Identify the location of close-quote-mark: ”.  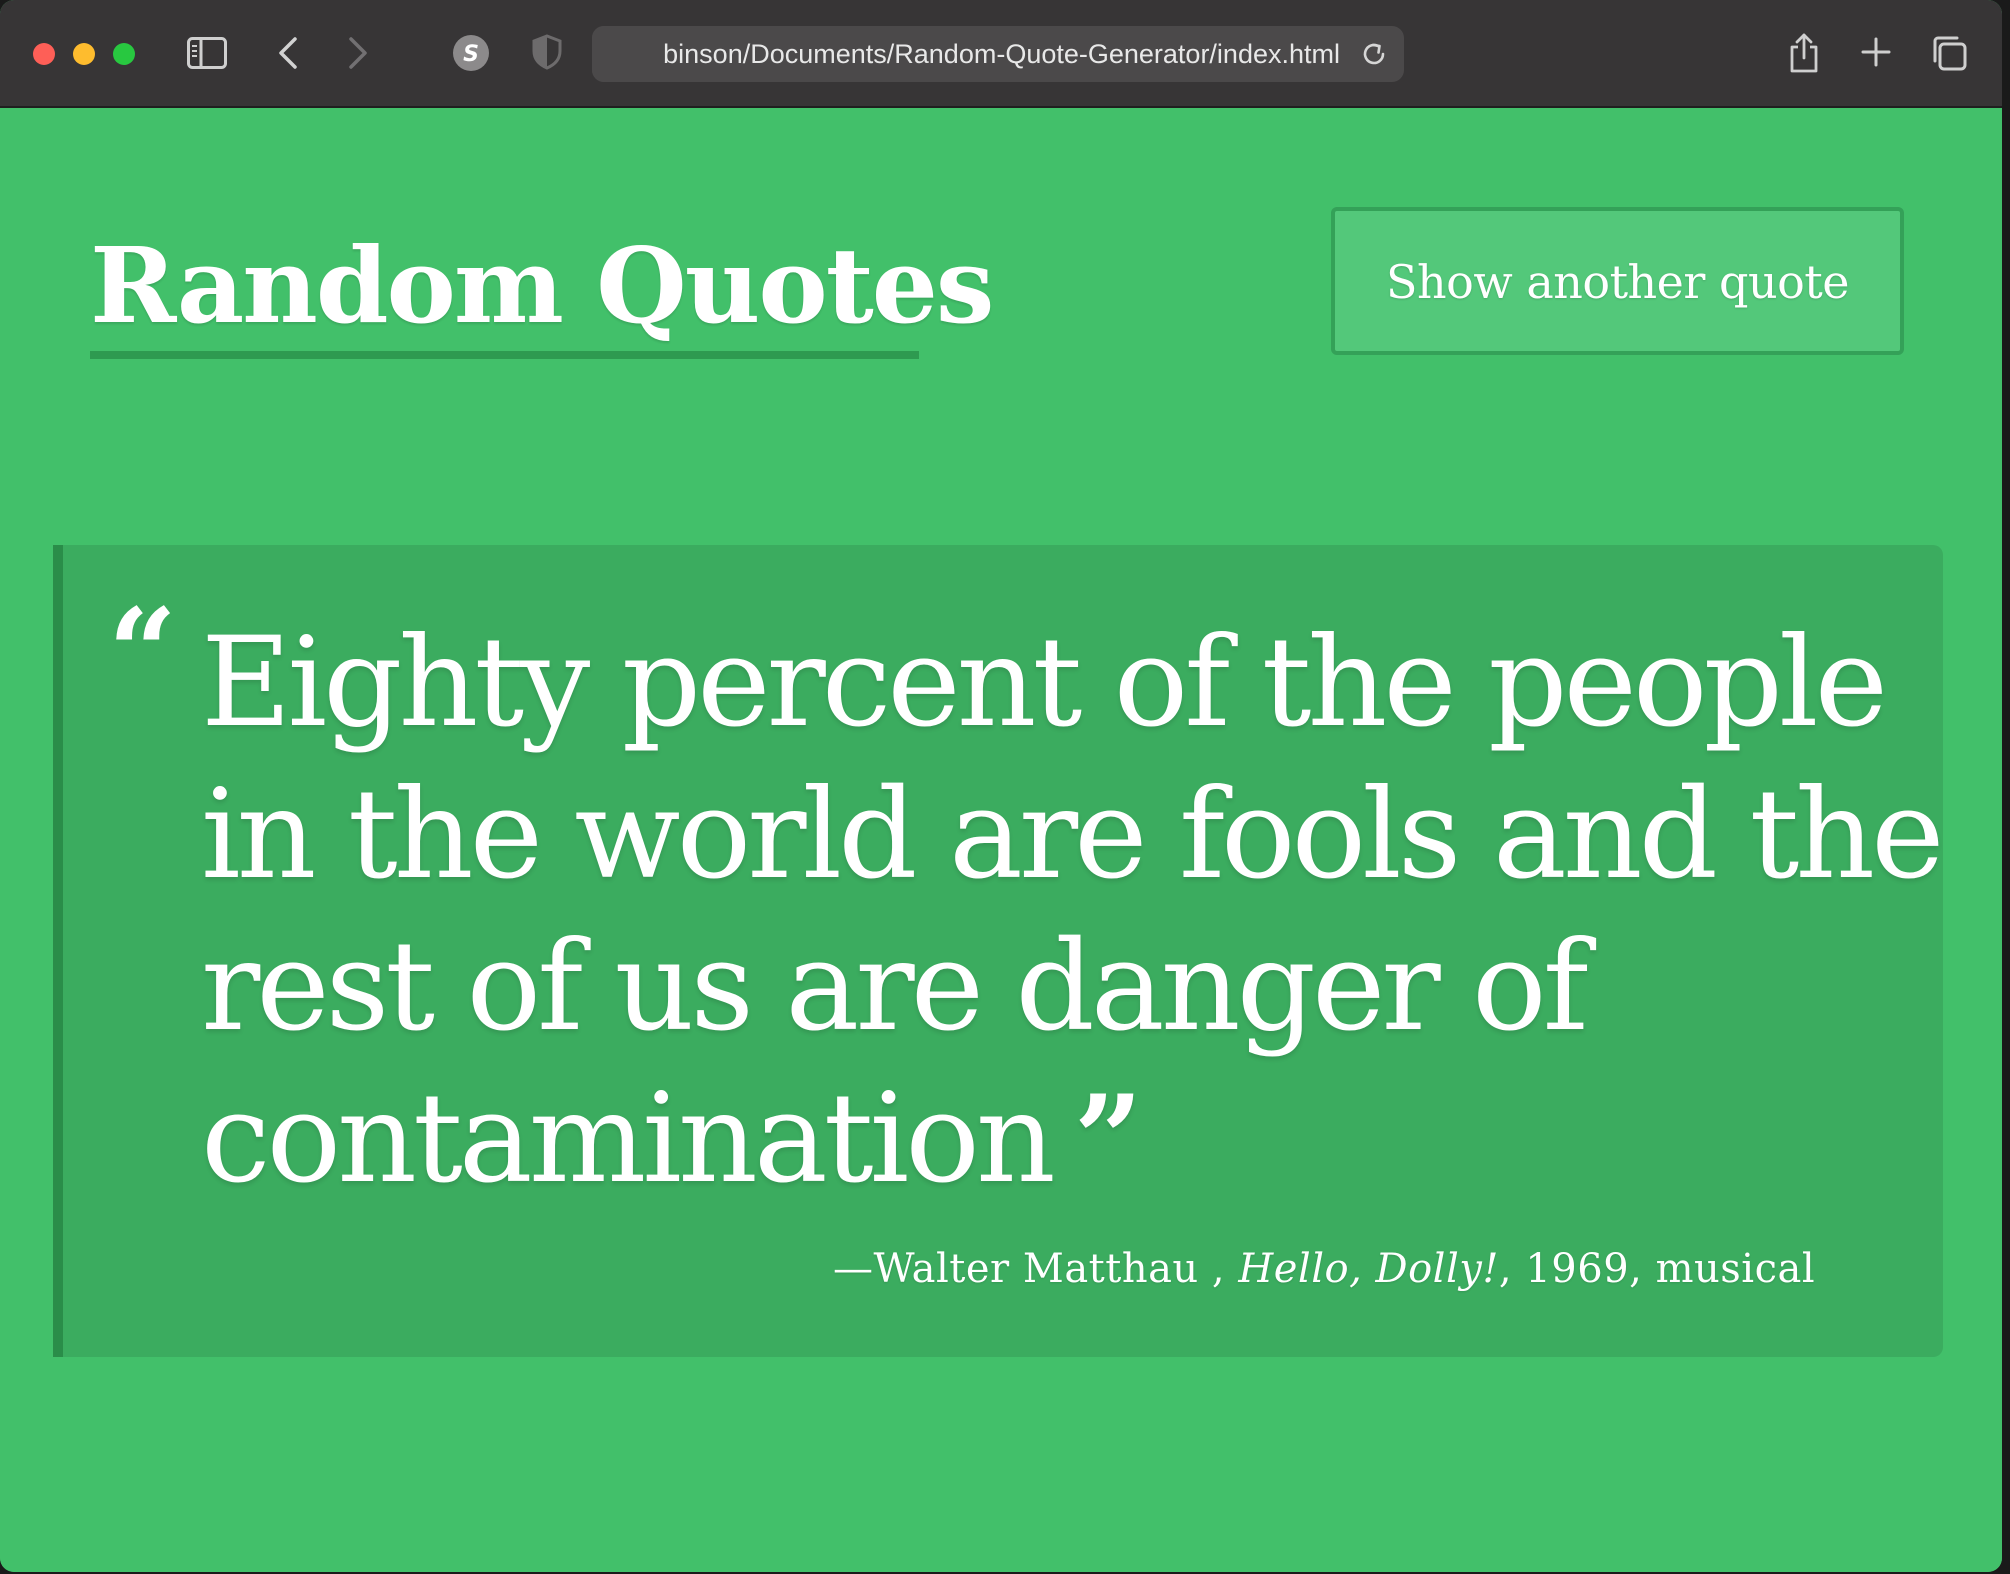
(1108, 1139).